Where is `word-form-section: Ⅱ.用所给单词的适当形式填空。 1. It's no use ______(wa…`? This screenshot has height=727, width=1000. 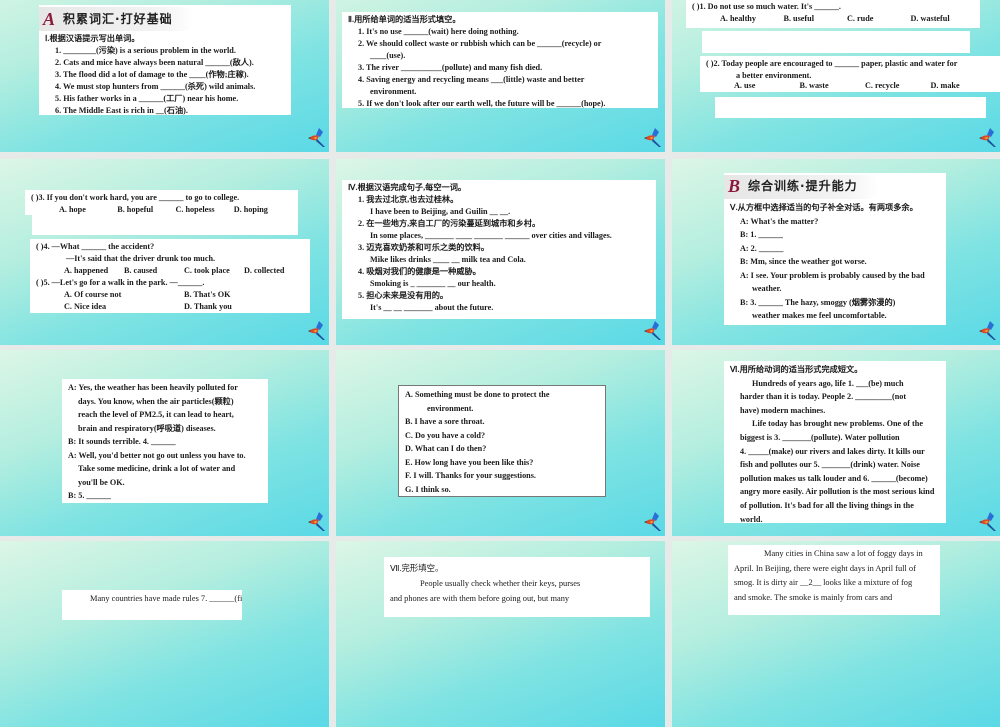 word-form-section: Ⅱ.用所给单词的适当形式填空。 1. It's no use ______(wa… is located at coordinates (500, 60).